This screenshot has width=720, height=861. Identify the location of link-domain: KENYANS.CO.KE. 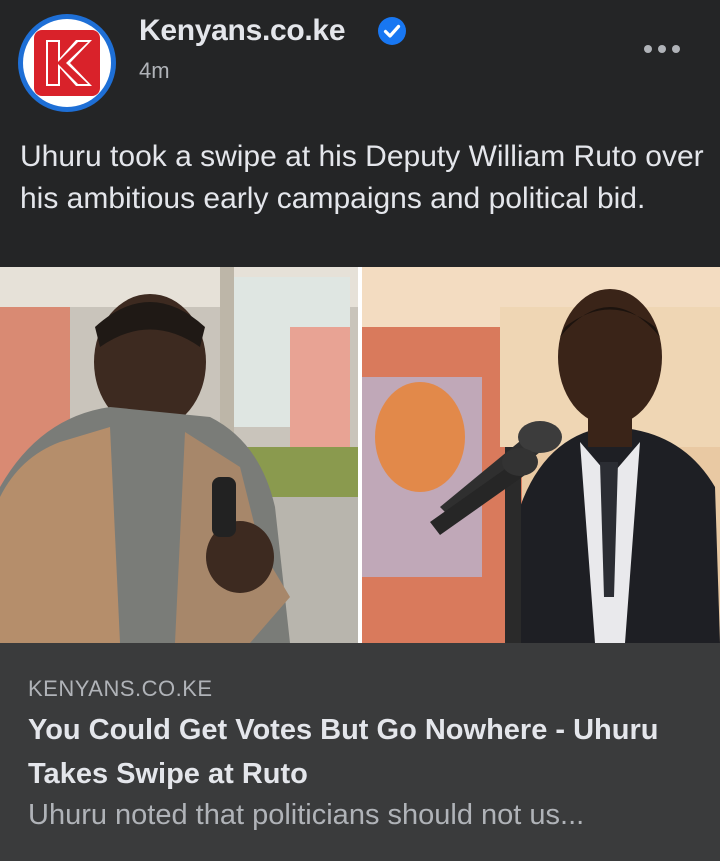
(120, 689).